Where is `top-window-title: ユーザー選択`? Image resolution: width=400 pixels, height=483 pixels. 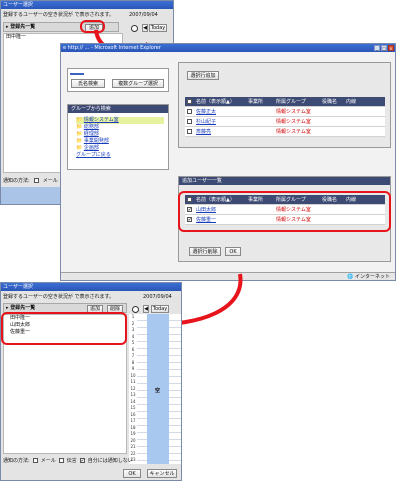
top-window-title: ユーザー選択 is located at coordinates (18, 5).